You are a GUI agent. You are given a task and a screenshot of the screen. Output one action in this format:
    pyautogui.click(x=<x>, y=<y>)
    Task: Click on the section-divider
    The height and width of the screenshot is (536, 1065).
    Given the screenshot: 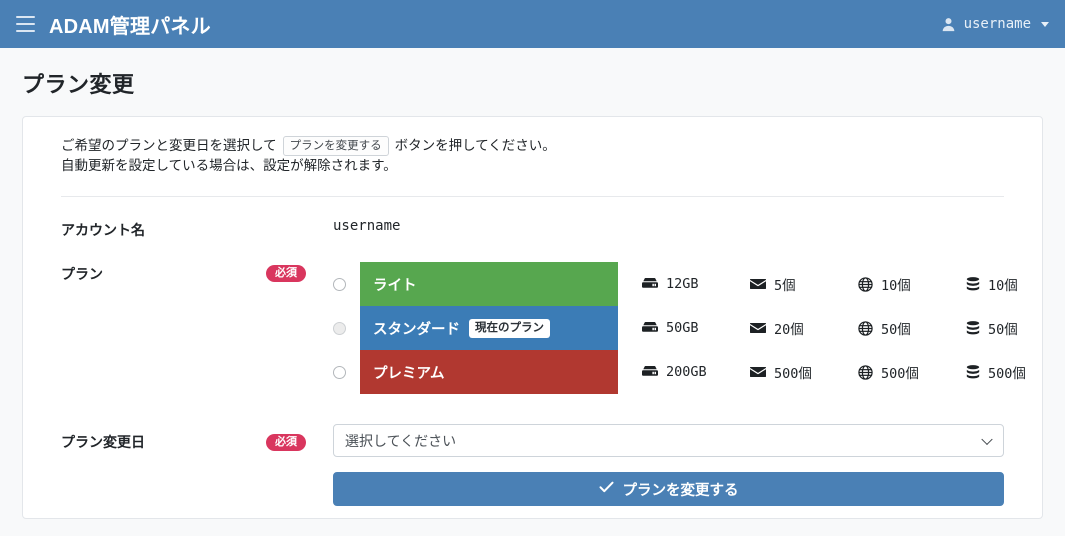 What is the action you would take?
    pyautogui.click(x=532, y=196)
    